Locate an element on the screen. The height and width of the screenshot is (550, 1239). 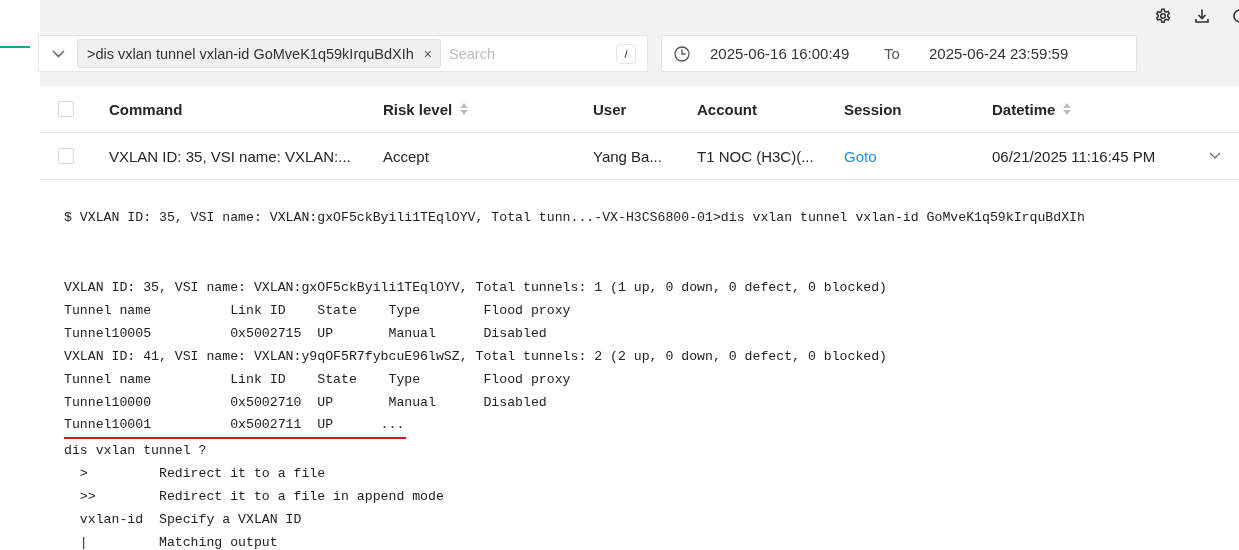
end-date: 2025-06-24 23:59:59 is located at coordinates (999, 53).